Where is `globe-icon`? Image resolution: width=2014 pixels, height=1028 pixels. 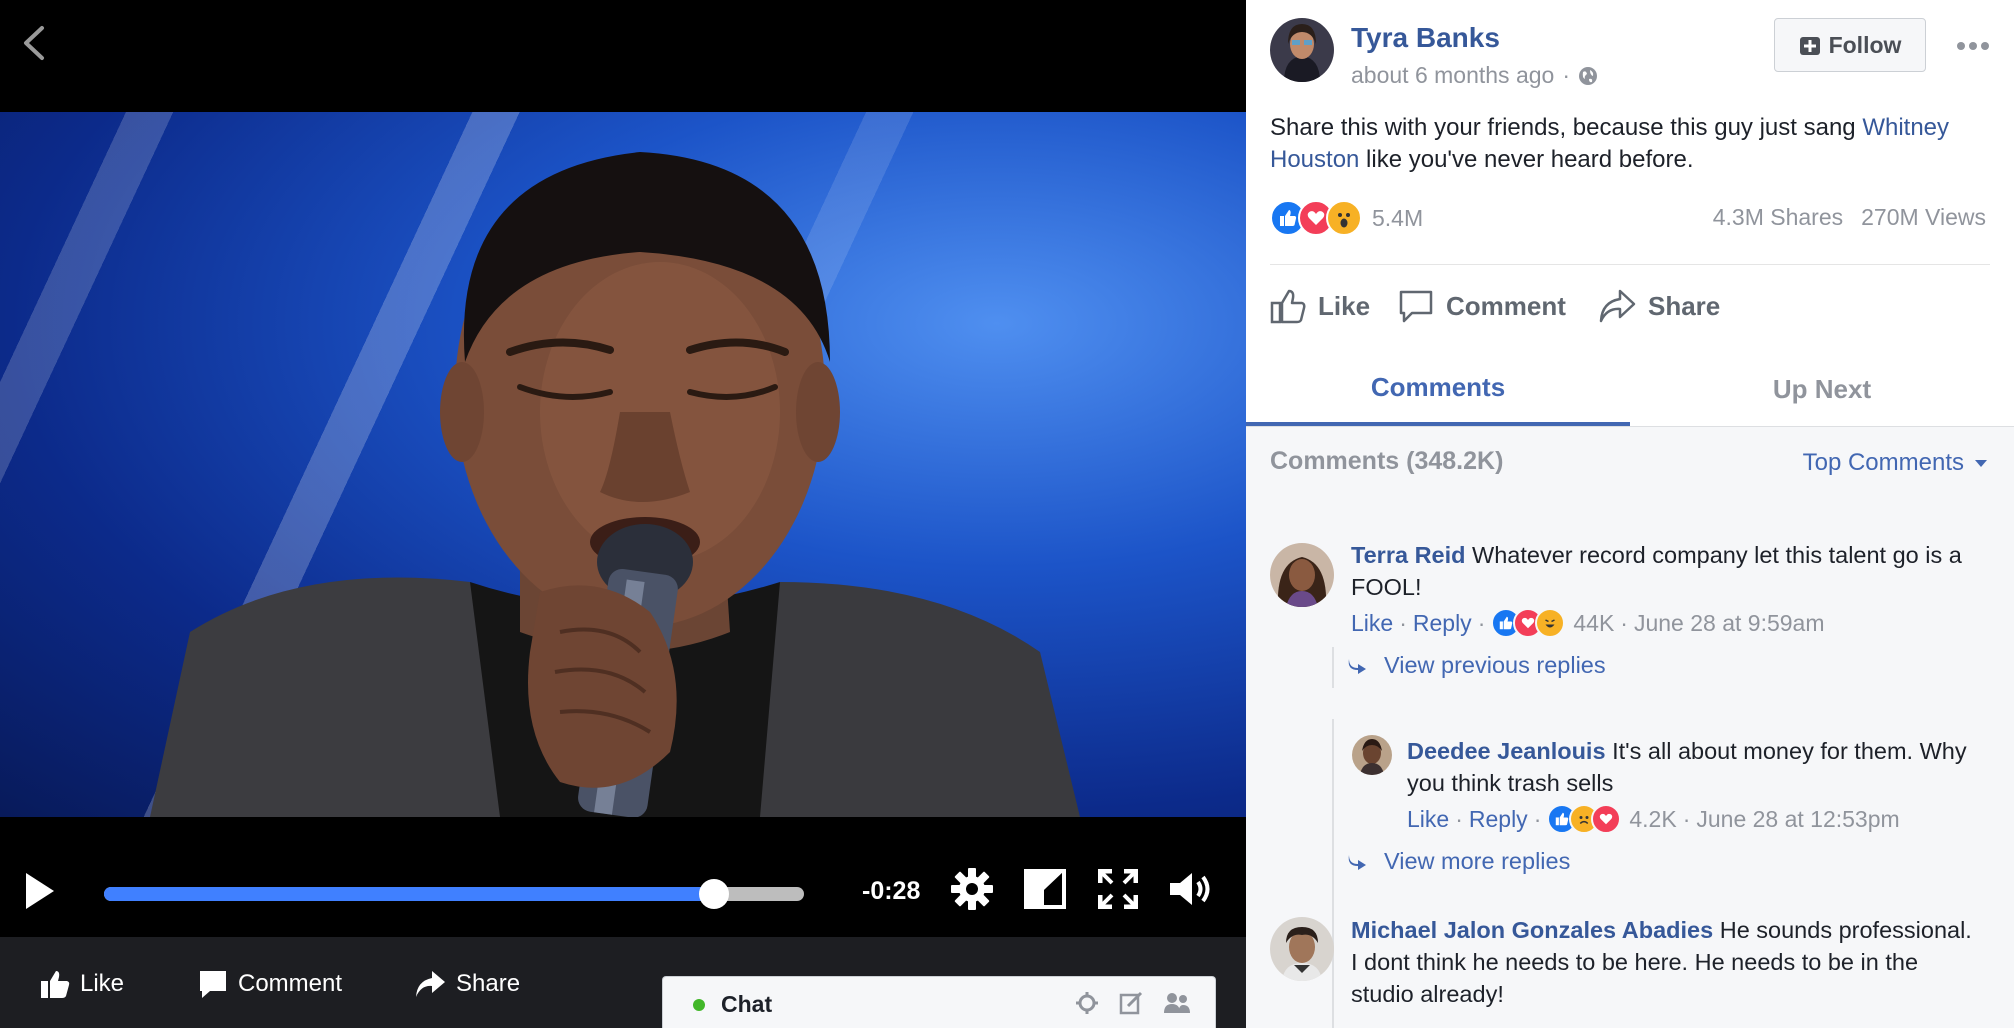
globe-icon is located at coordinates (1588, 75).